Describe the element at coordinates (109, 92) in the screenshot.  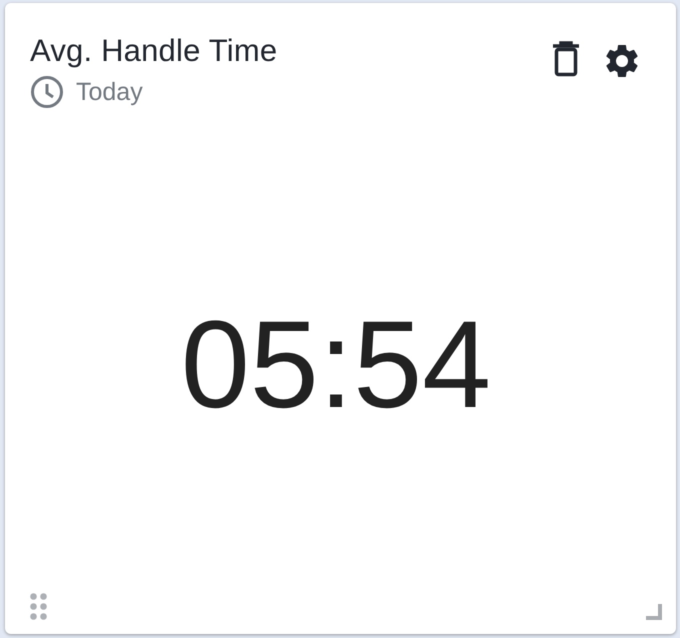
I see `period-label: Today` at that location.